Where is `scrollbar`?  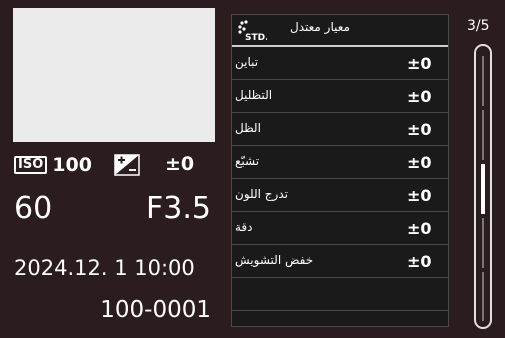 scrollbar is located at coordinates (483, 186).